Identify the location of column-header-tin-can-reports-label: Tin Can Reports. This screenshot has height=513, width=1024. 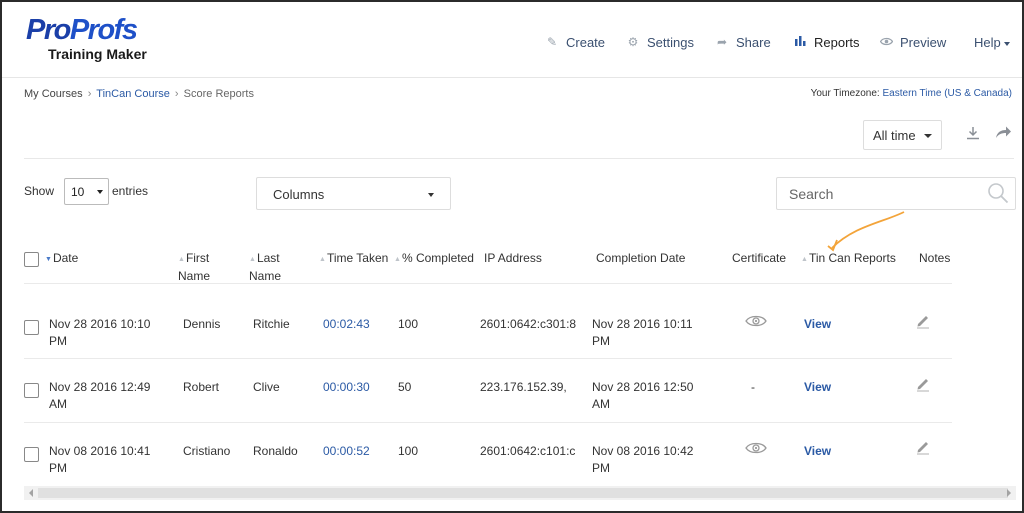
(852, 258).